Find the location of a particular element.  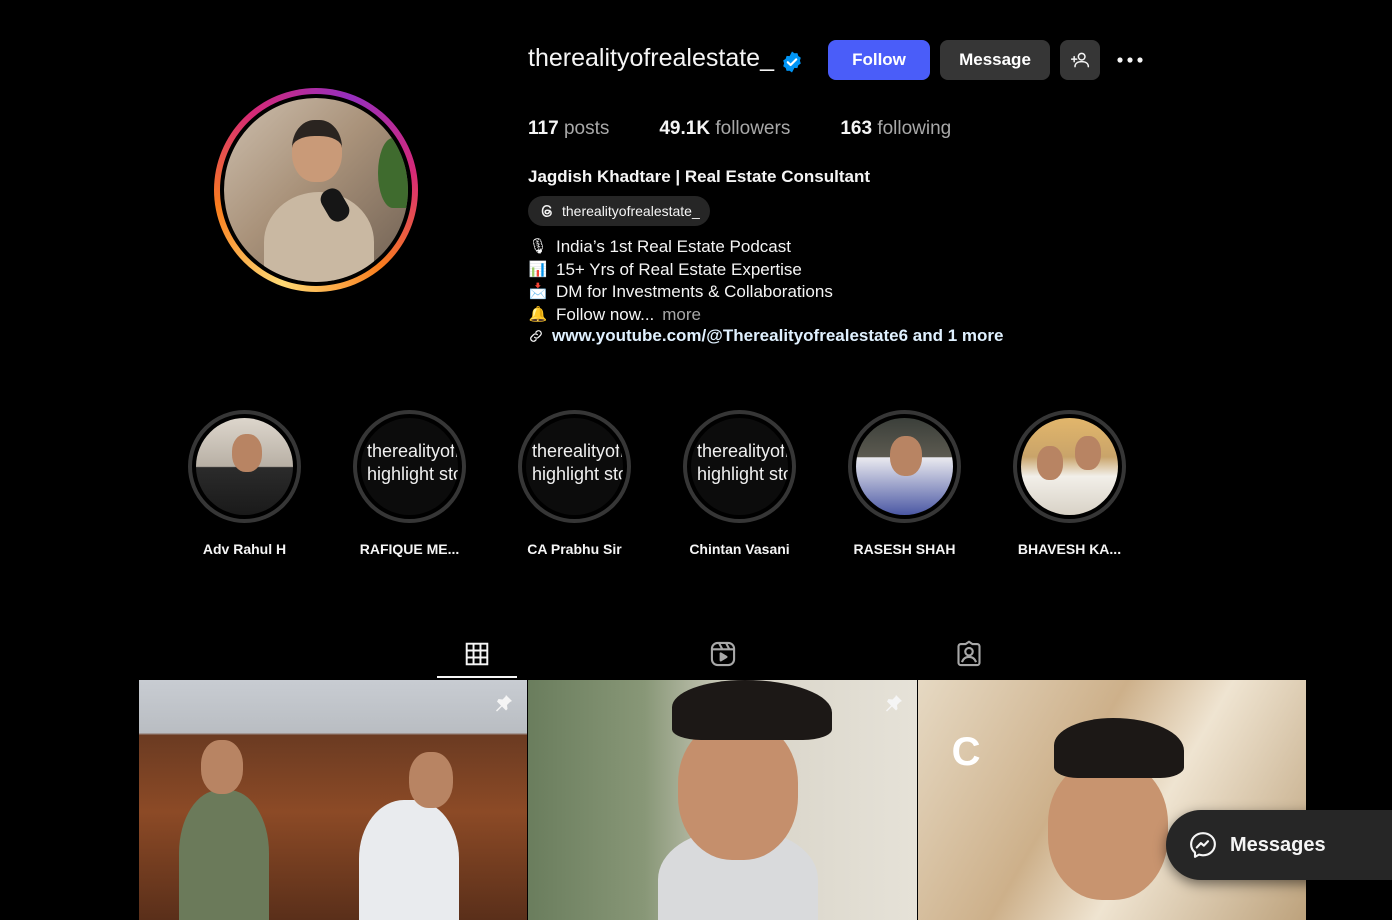

more-options-button is located at coordinates (1130, 60).